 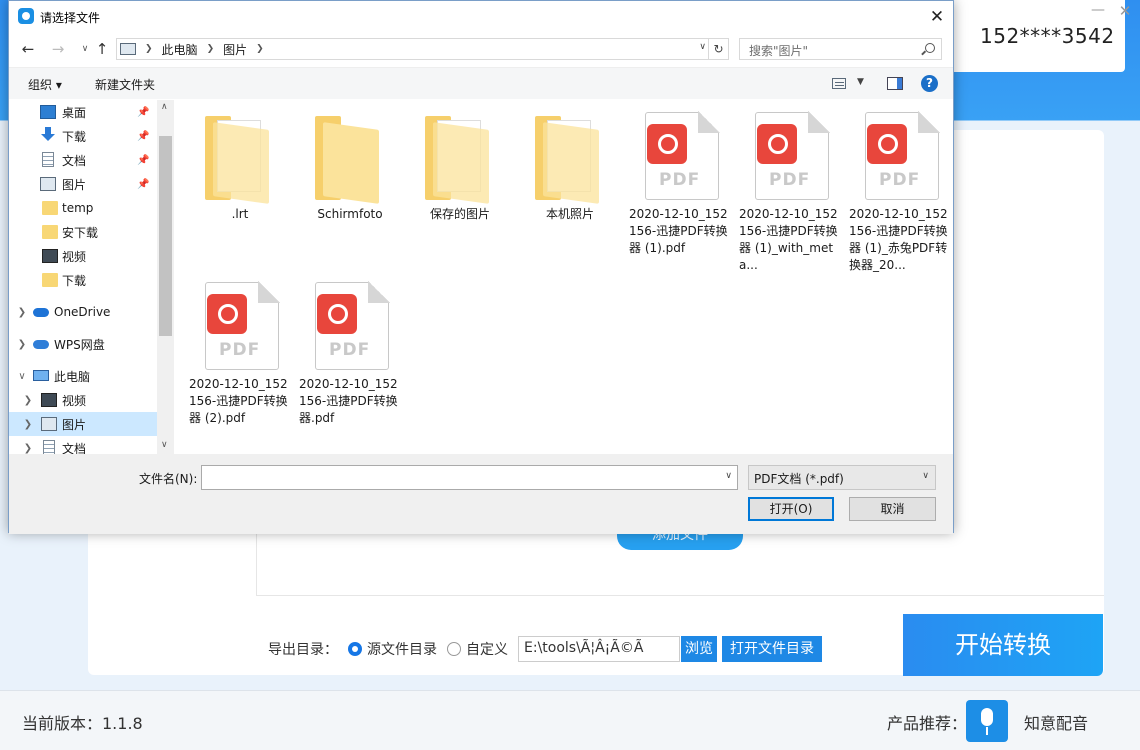 I want to click on breadcrumb-this-pc: 此电脑, so click(x=180, y=49).